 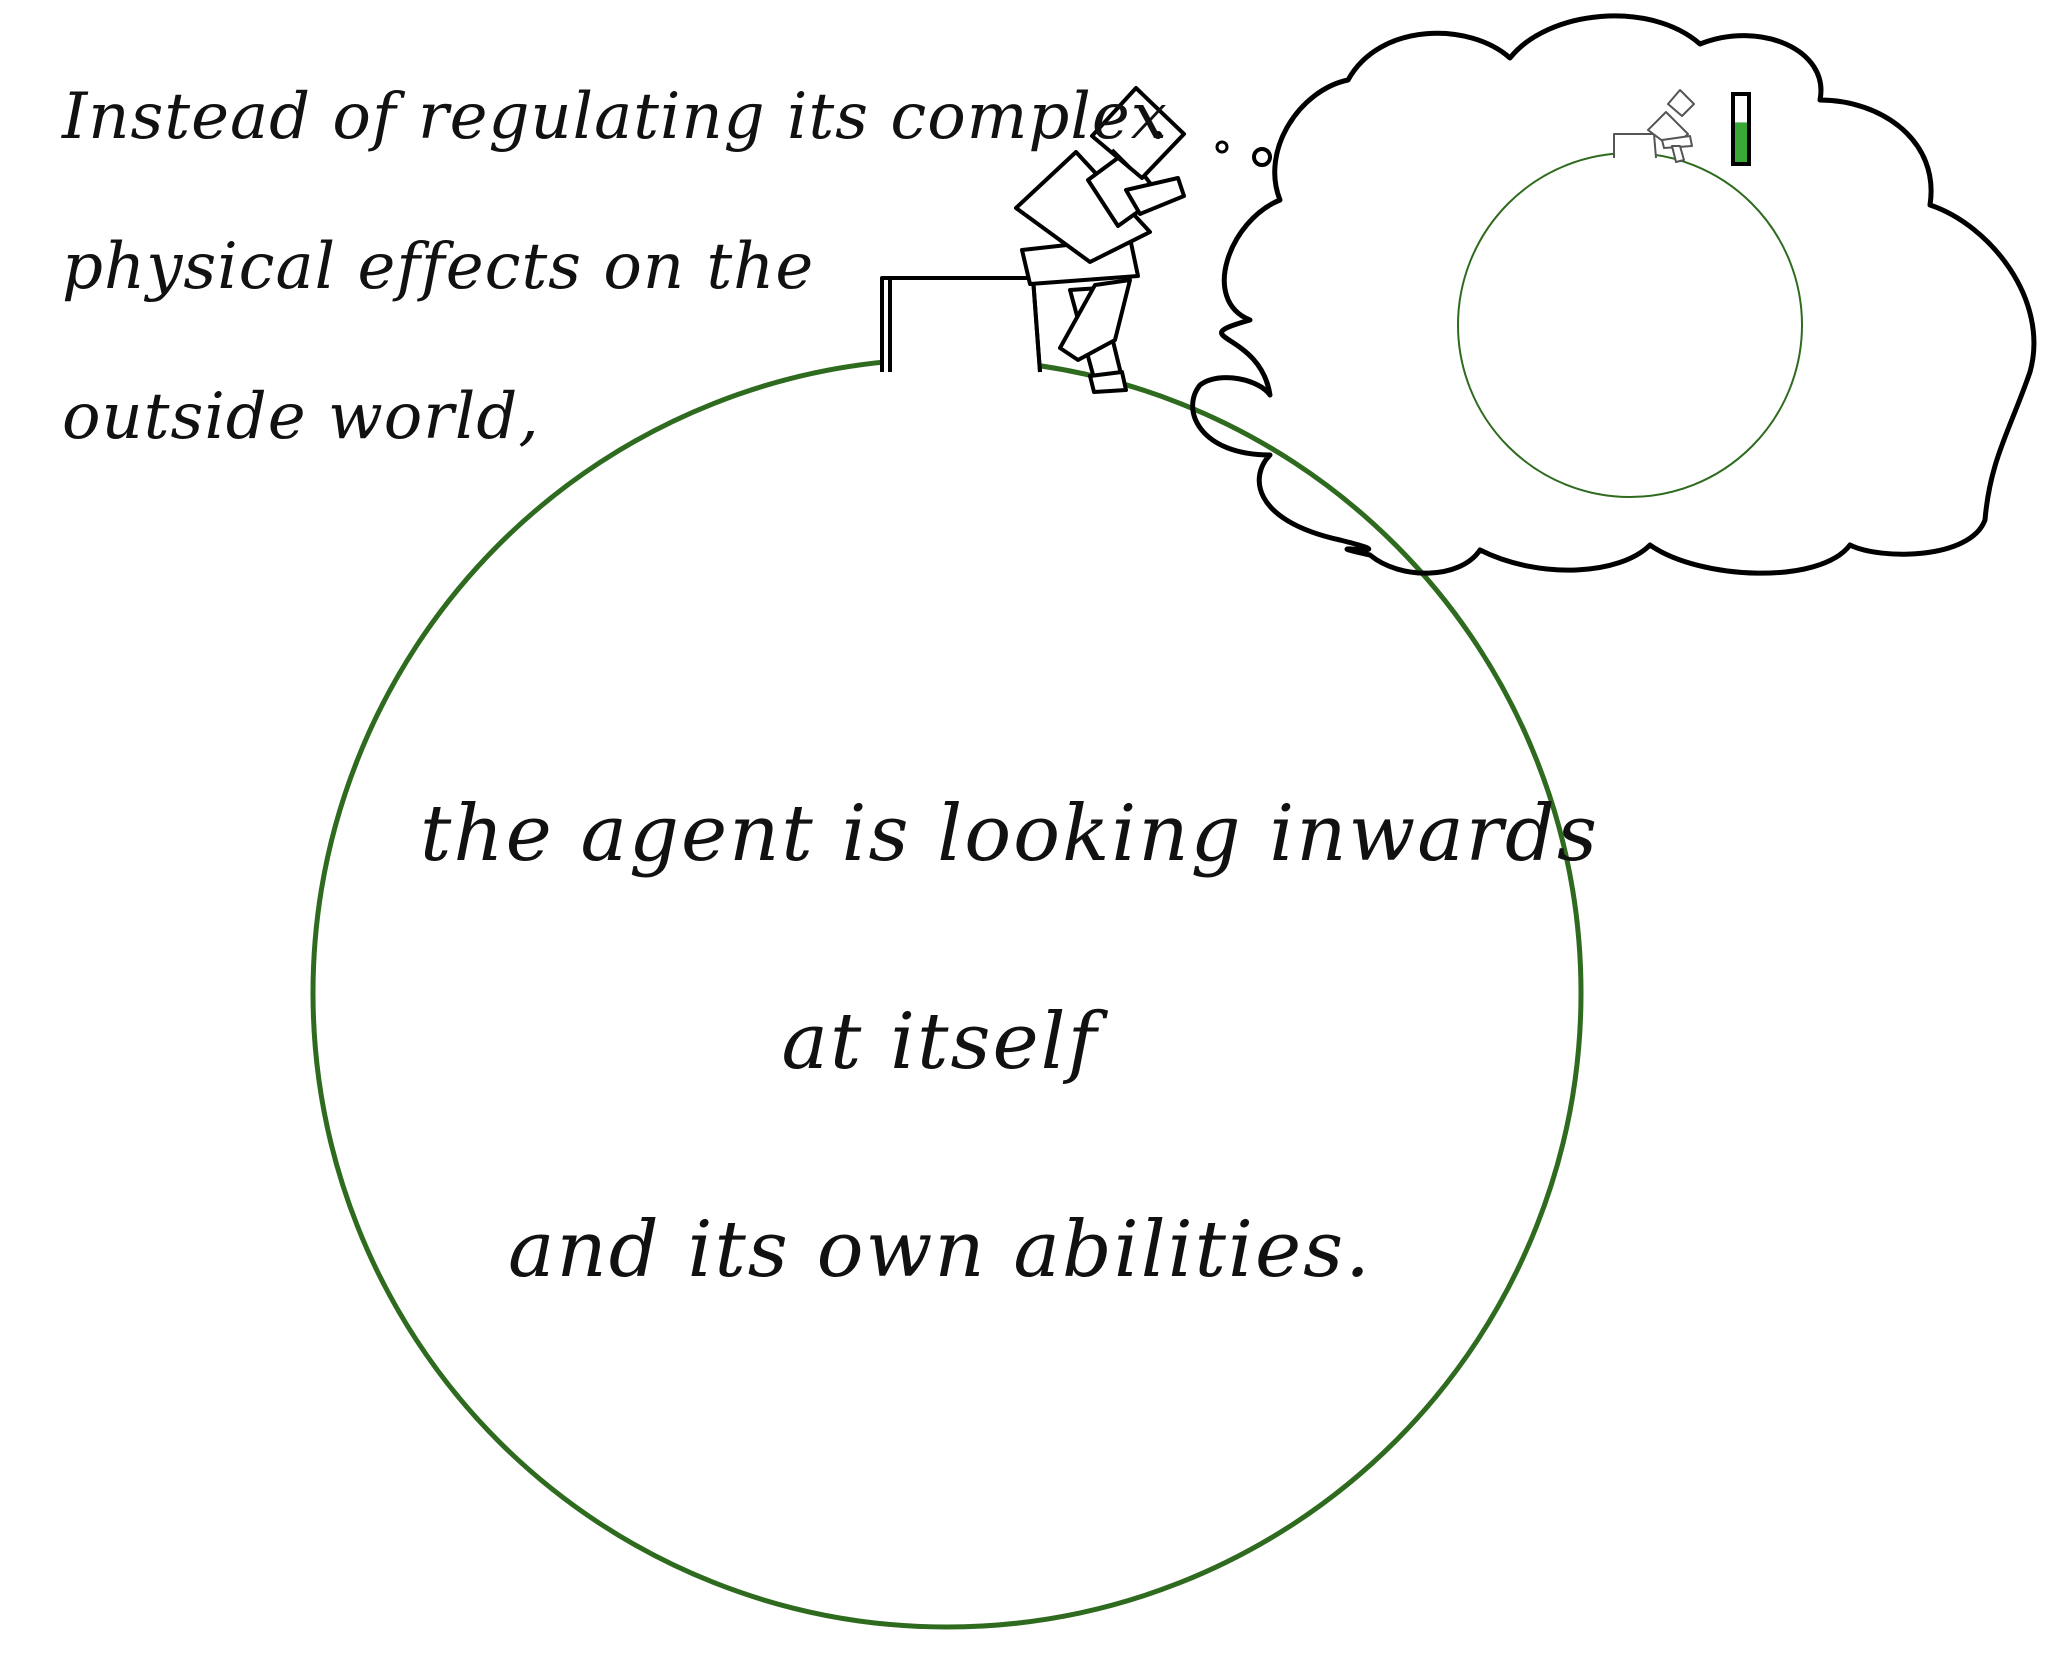 I want to click on planet-caption-line-1: the agent is looking inwards, so click(x=1010, y=834).